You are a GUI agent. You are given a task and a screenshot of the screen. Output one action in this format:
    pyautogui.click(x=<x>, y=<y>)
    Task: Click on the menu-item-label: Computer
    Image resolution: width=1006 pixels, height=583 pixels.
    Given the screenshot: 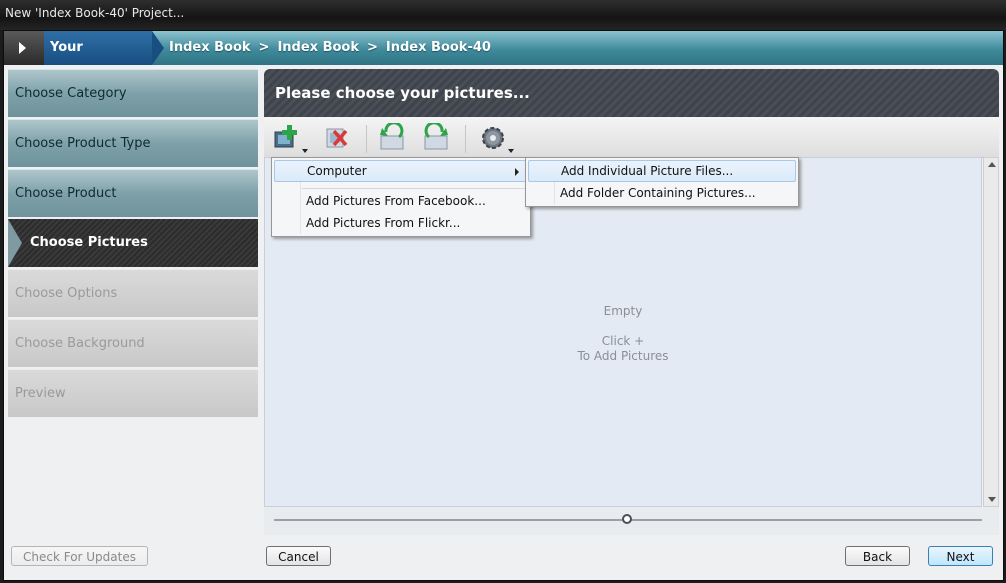 What is the action you would take?
    pyautogui.click(x=337, y=171)
    